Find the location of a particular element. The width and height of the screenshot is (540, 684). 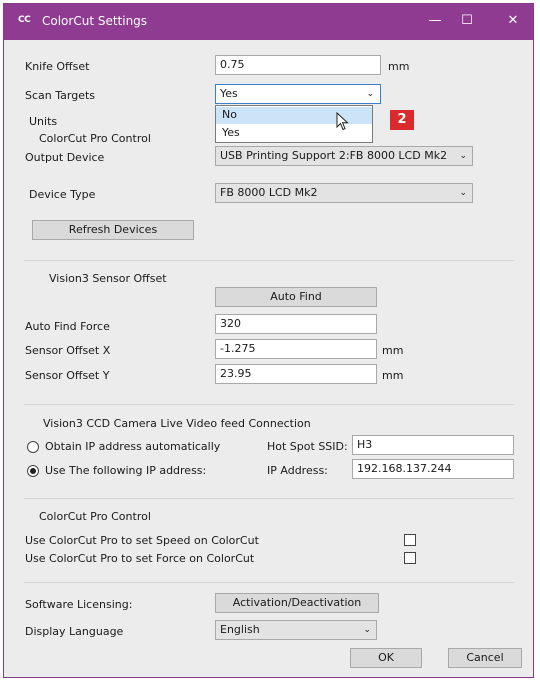

minimize-button: — is located at coordinates (435, 21).